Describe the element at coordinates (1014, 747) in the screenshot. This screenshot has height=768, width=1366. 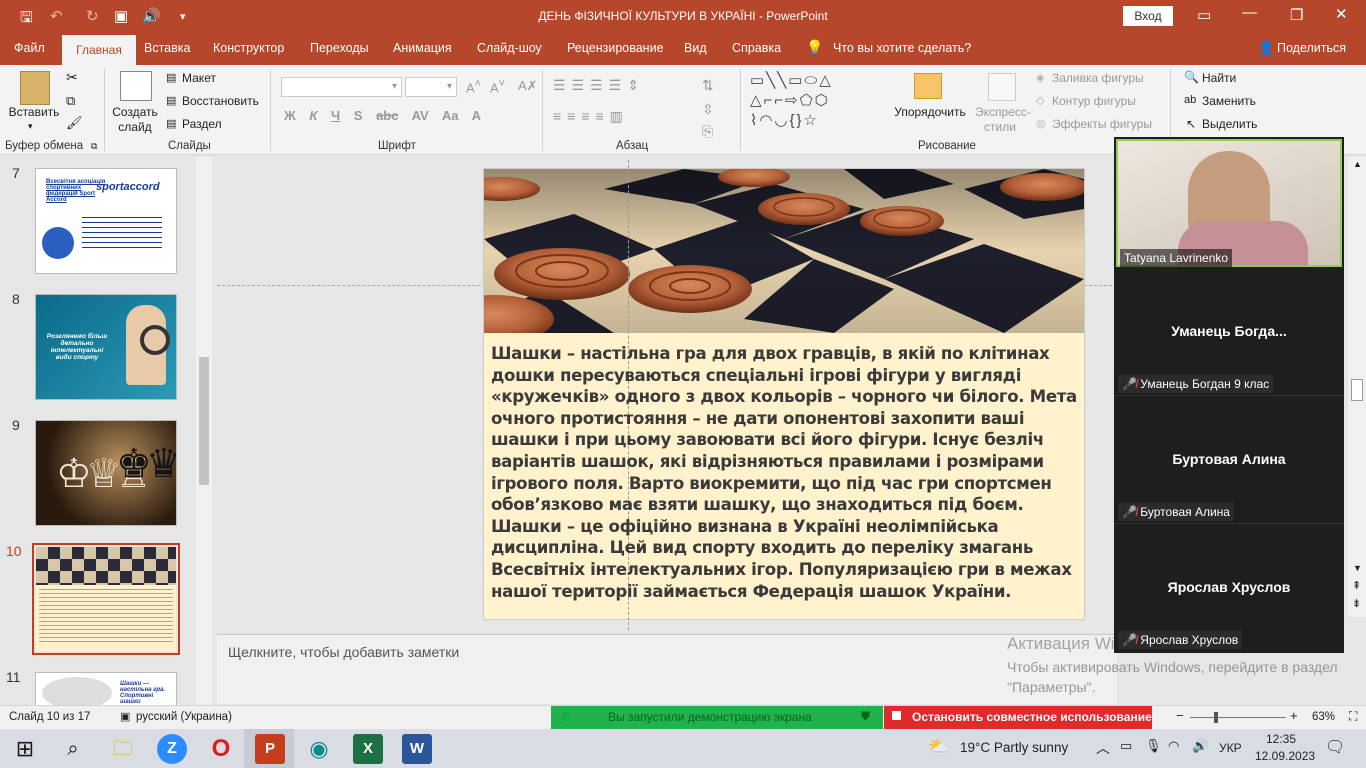
I see `weather-text: 19°C Partly sunny` at that location.